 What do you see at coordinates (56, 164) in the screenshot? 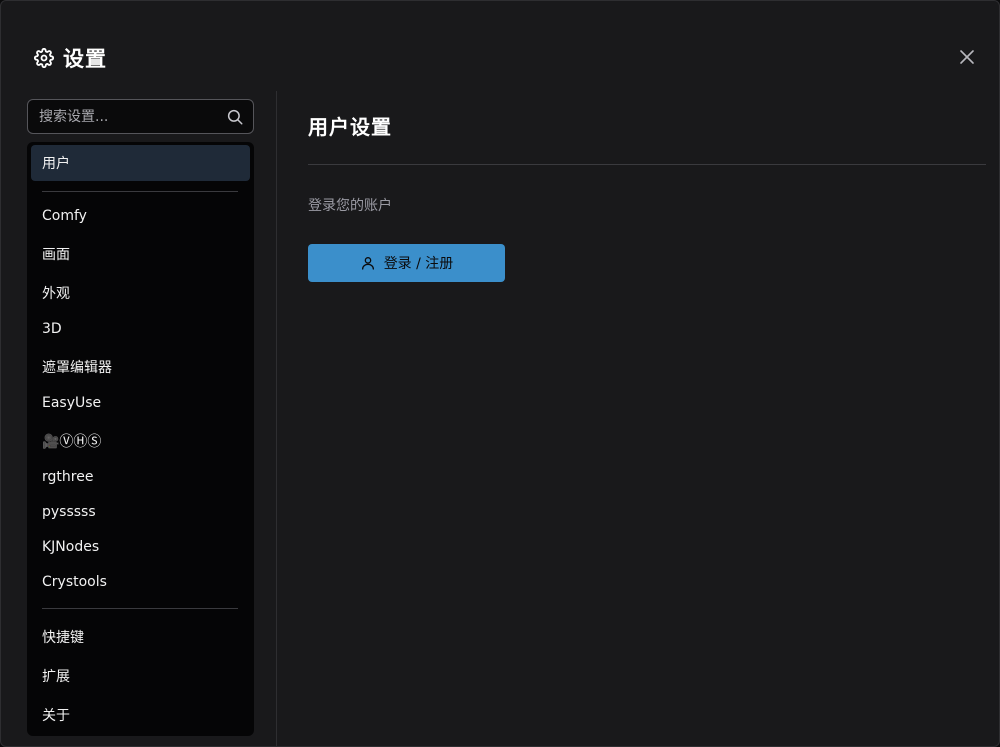
I see `sidebar-item-label: 用户` at bounding box center [56, 164].